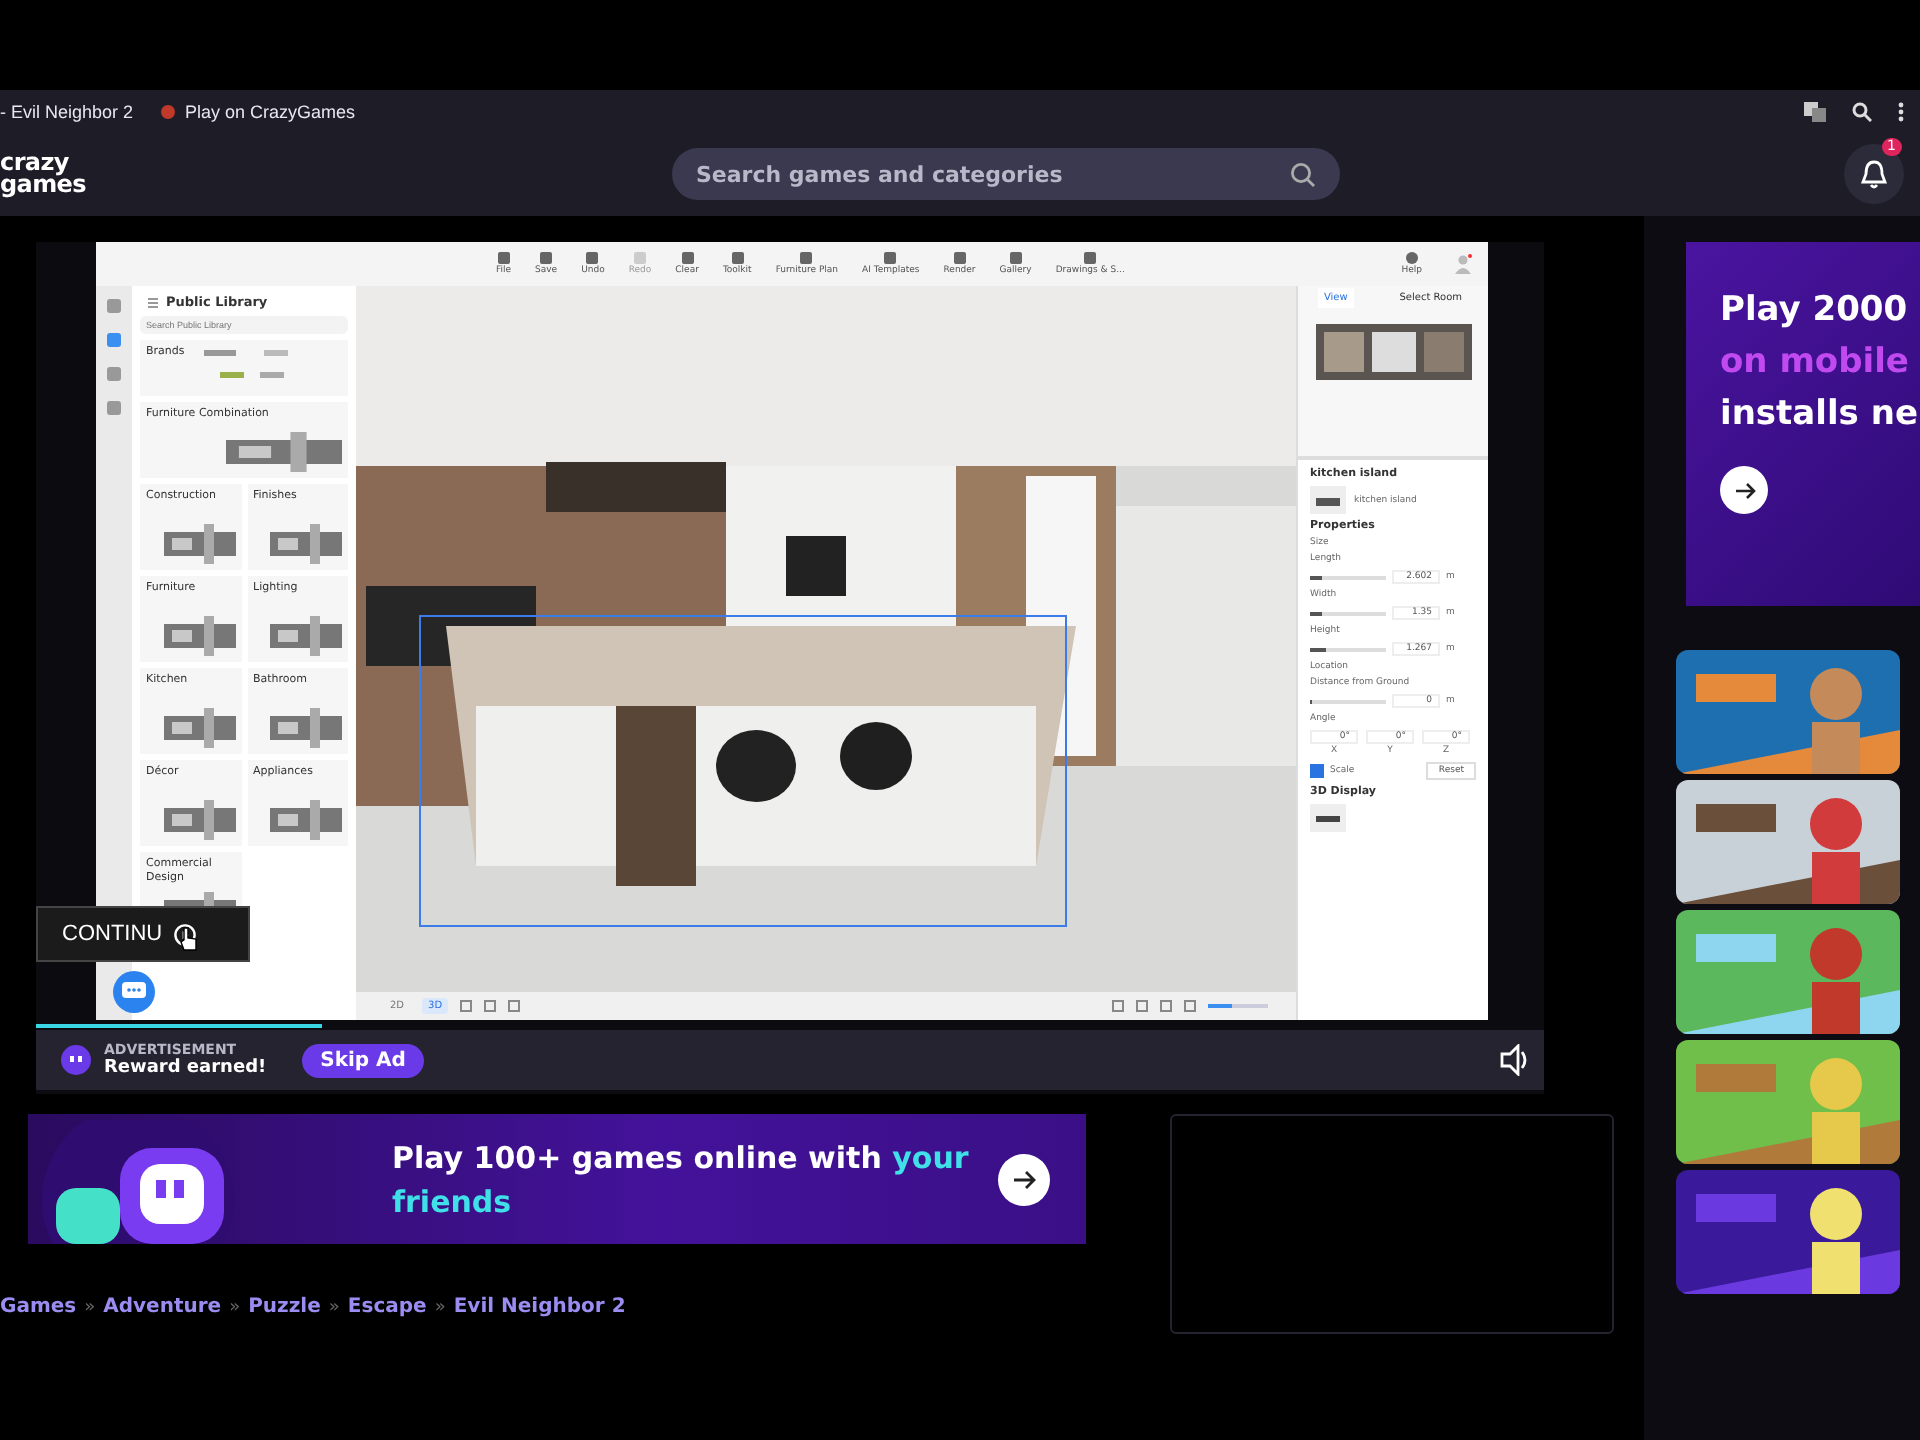 The image size is (1920, 1440). I want to click on search-icon, so click(1303, 175).